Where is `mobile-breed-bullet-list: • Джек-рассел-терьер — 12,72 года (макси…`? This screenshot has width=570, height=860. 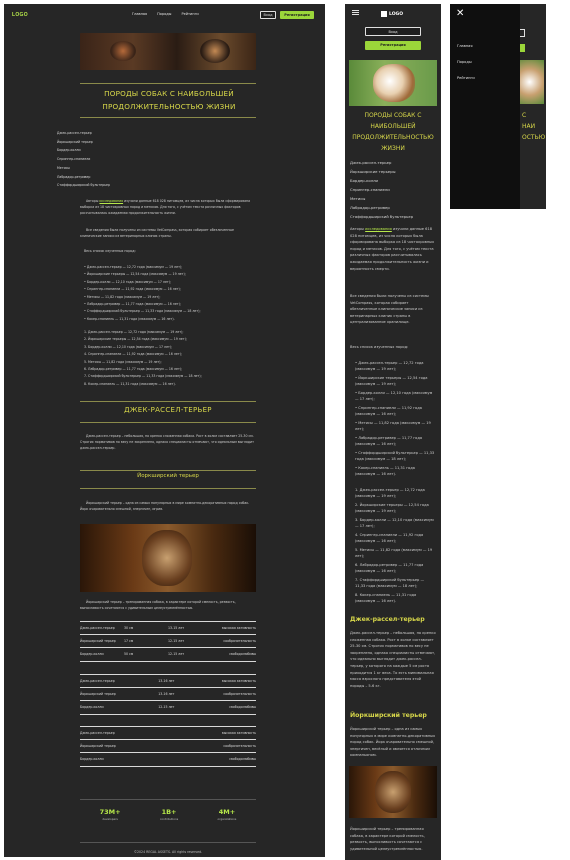 mobile-breed-bullet-list: • Джек-рассел-терьер — 12,72 года (макси… is located at coordinates (395, 421).